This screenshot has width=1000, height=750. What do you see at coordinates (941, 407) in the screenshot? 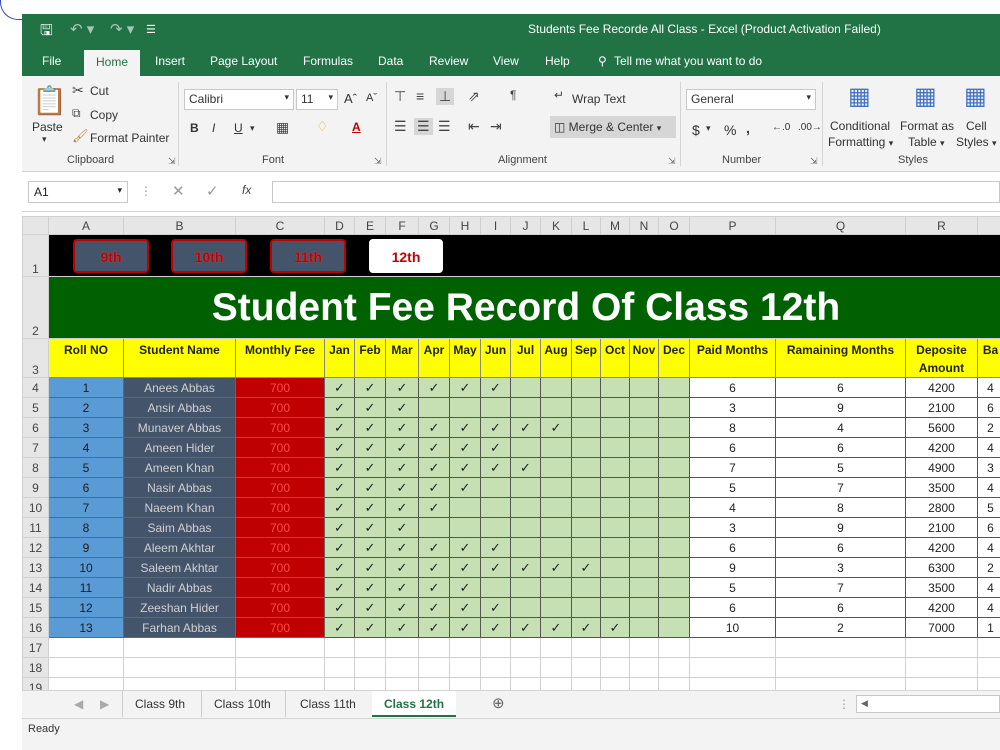
I see `deposit-cell: 2100` at bounding box center [941, 407].